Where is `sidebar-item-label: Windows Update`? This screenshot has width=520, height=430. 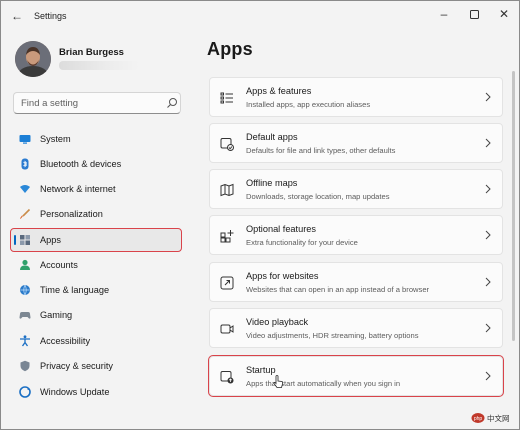
sidebar-item-label: Windows Update is located at coordinates (75, 392).